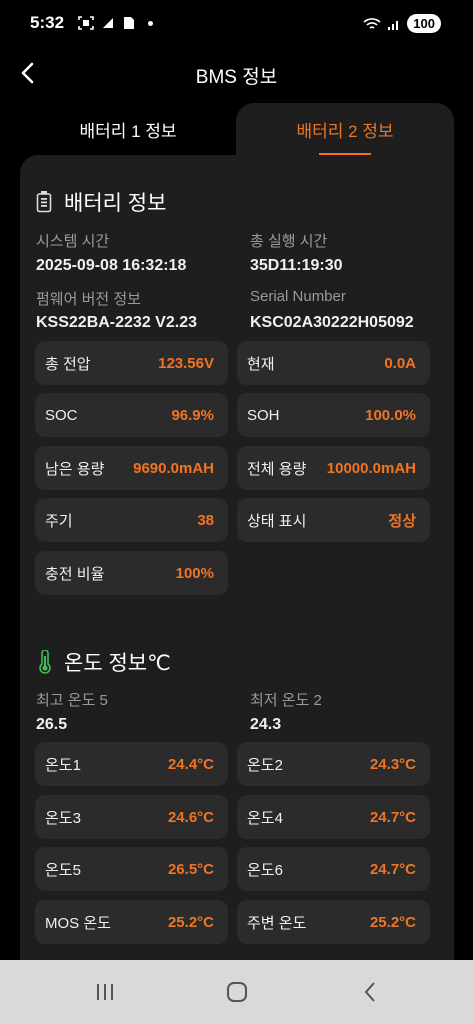 This screenshot has width=473, height=1024. I want to click on current-card: 현재 0.0A, so click(333, 363).